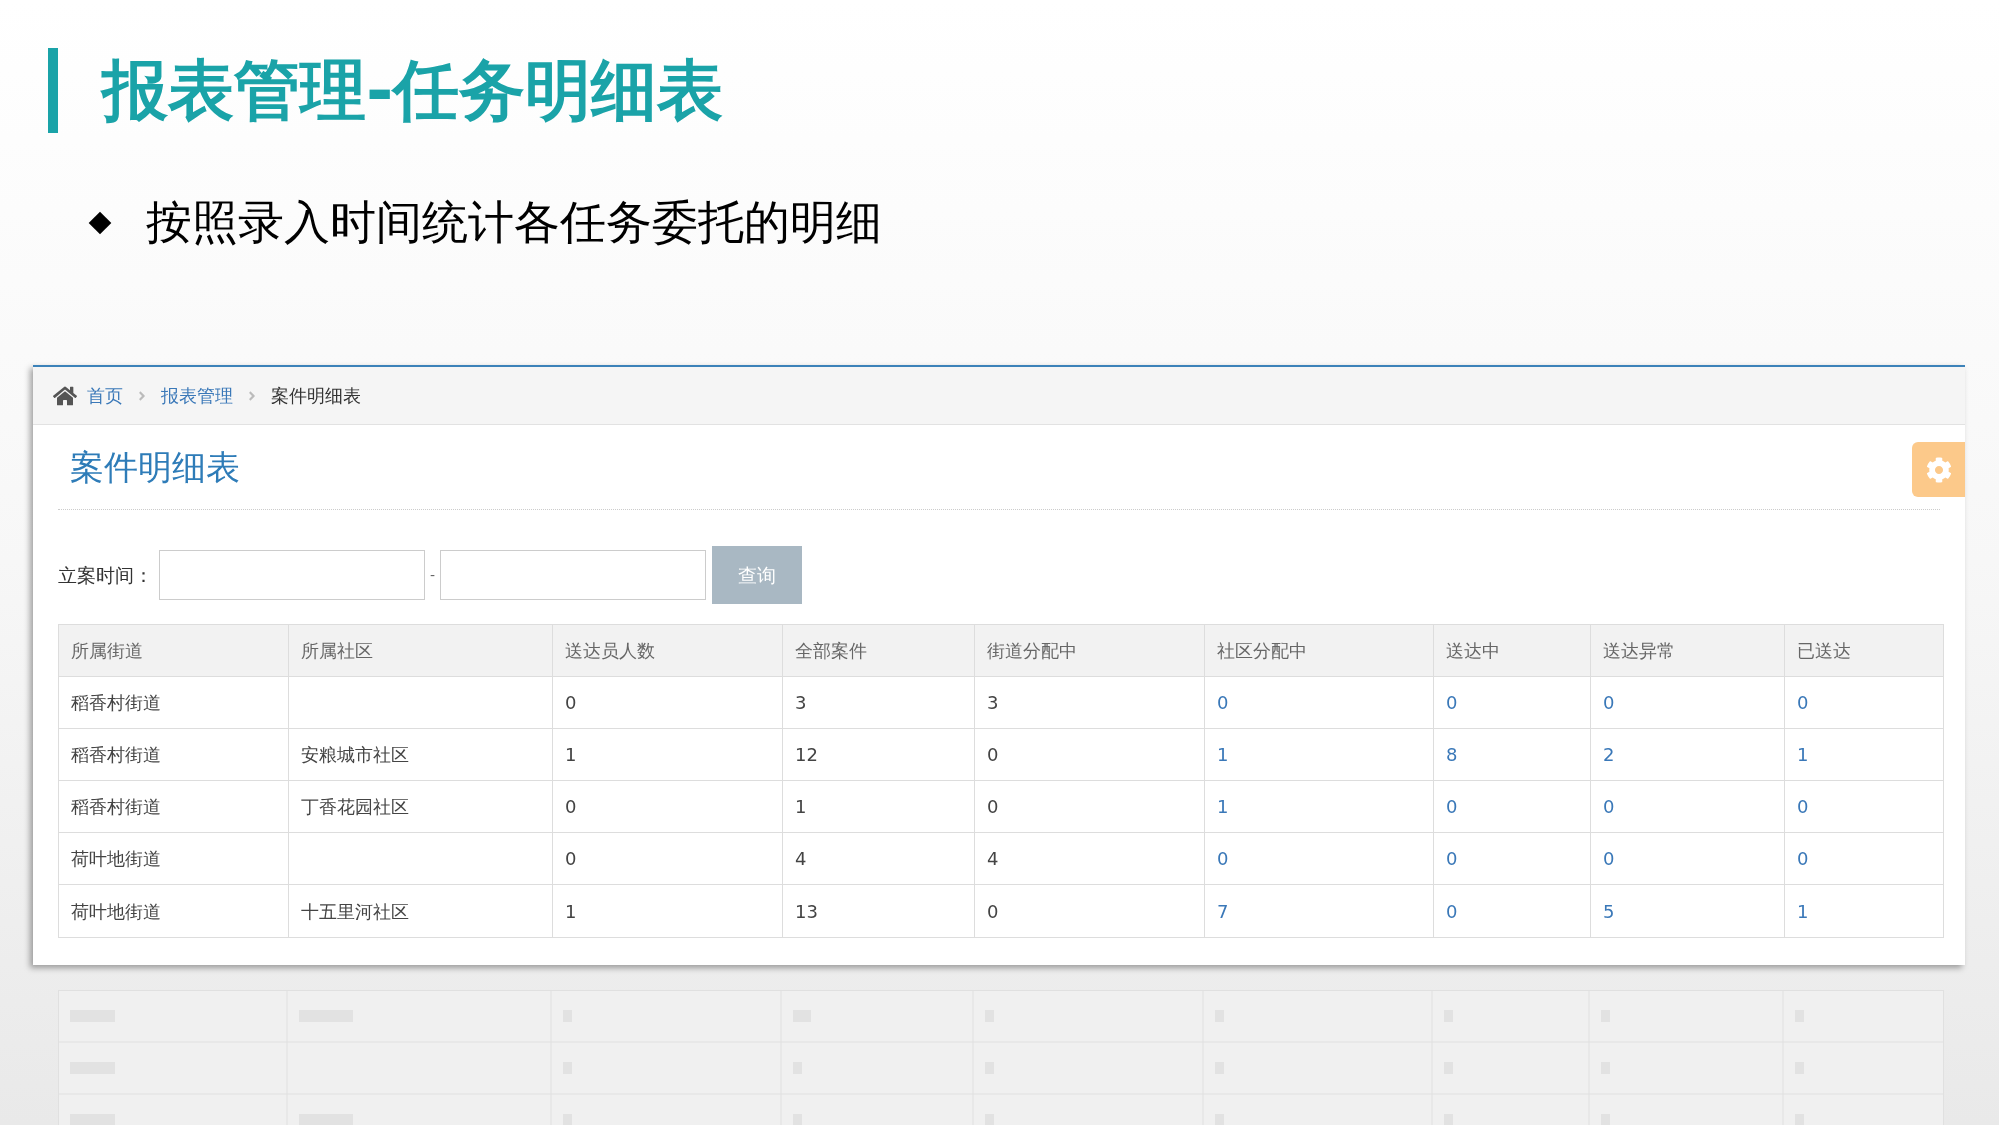 This screenshot has width=1999, height=1125. Describe the element at coordinates (292, 575) in the screenshot. I see `start-date-field` at that location.